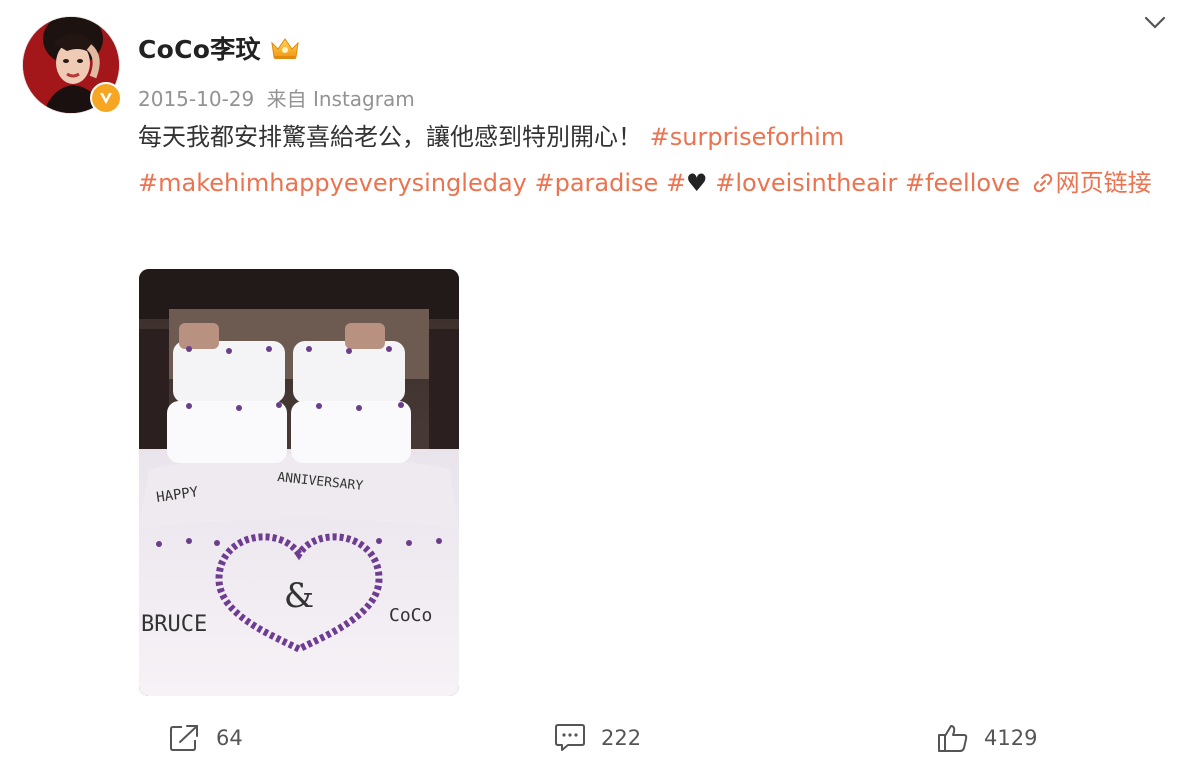  I want to click on action-bar: 64 222 4129, so click(600, 740).